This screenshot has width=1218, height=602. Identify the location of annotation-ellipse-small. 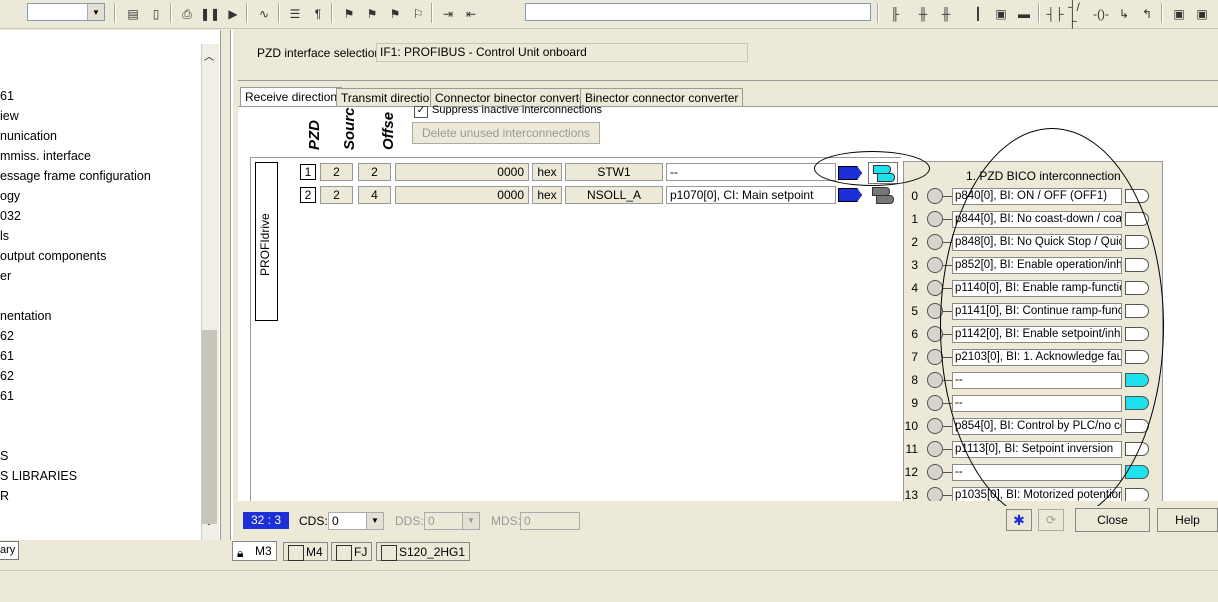
(872, 168).